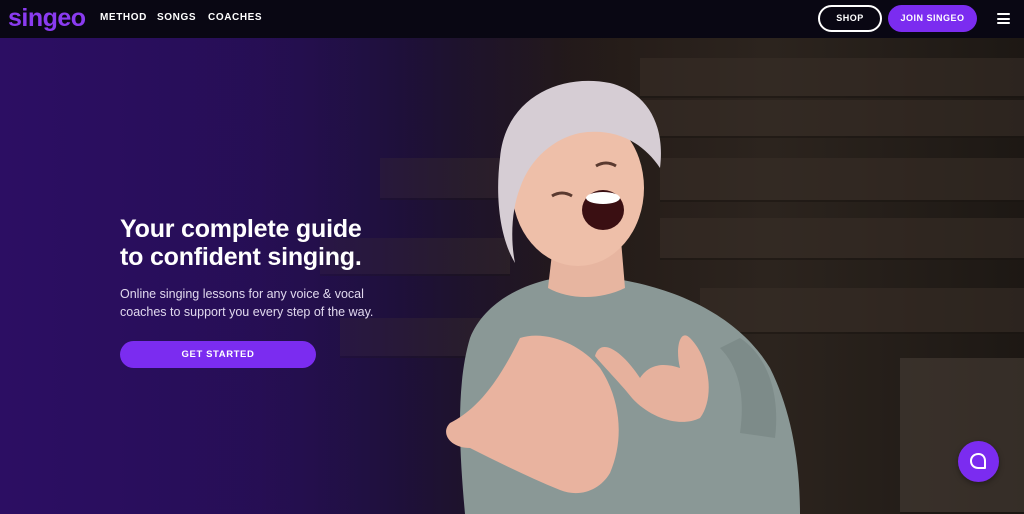  What do you see at coordinates (1003, 18) in the screenshot?
I see `hamburger-menu-icon` at bounding box center [1003, 18].